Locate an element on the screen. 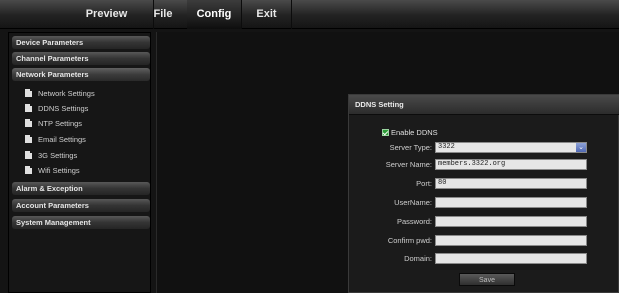 Image resolution: width=619 pixels, height=293 pixels. sidebar-item-ntp-settings: NTP Settings is located at coordinates (53, 124).